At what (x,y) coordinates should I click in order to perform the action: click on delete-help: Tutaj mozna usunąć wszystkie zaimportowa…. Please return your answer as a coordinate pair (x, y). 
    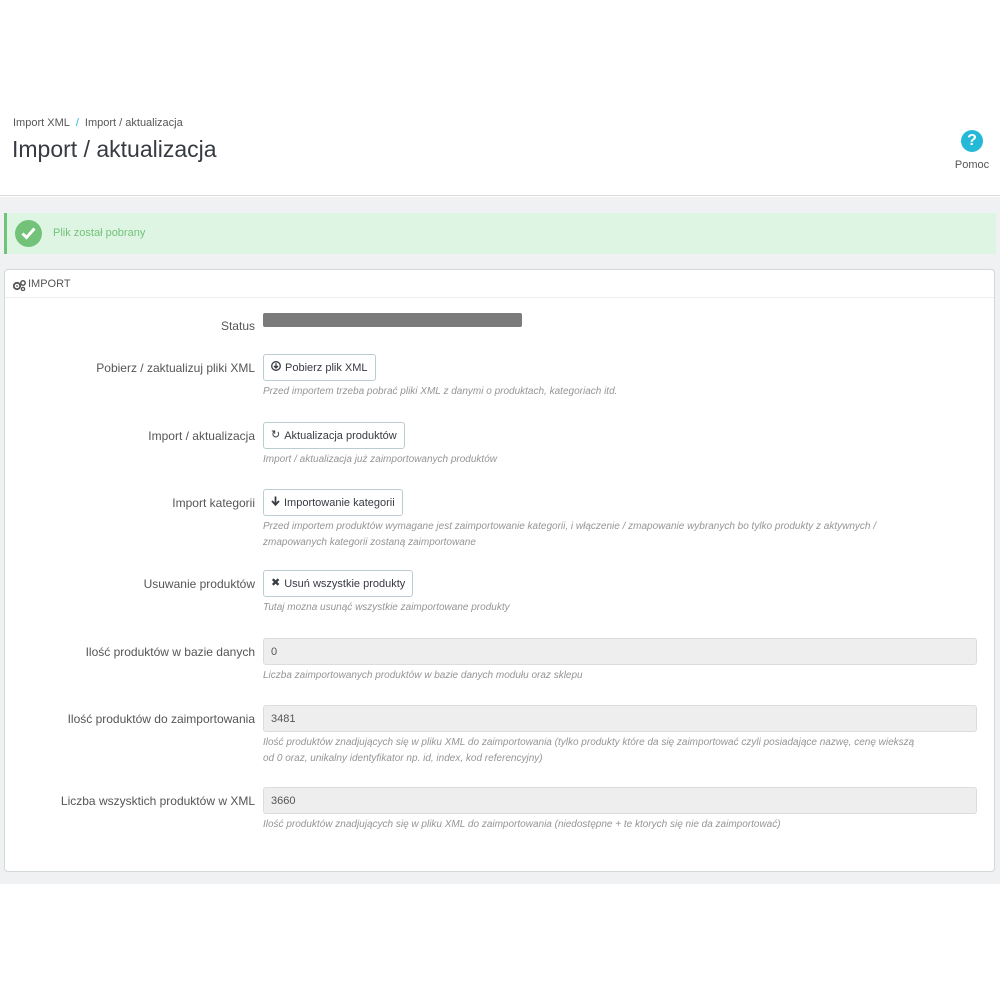
    Looking at the image, I should click on (386, 607).